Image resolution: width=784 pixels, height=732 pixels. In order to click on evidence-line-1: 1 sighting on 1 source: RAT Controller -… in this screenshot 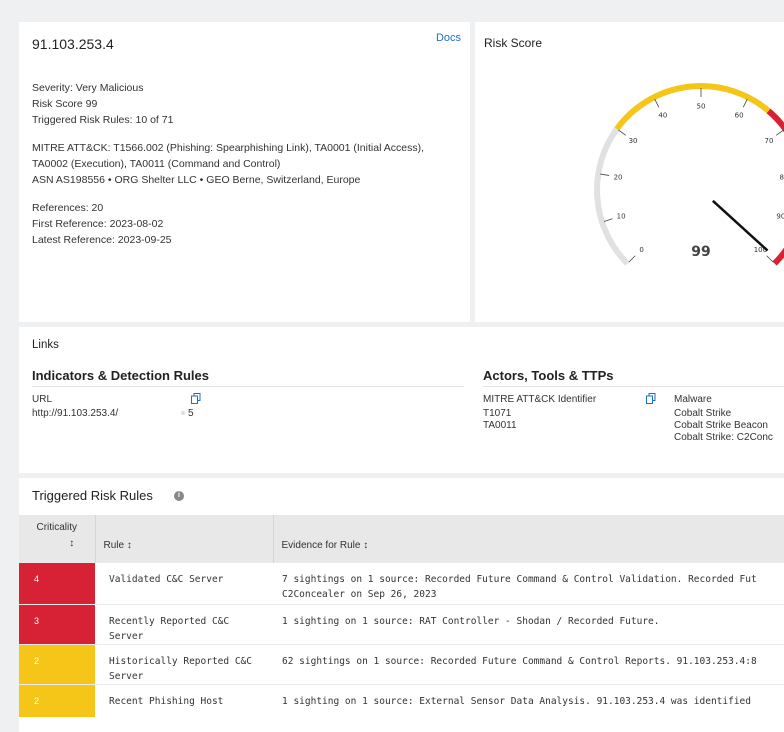, I will do `click(471, 621)`.